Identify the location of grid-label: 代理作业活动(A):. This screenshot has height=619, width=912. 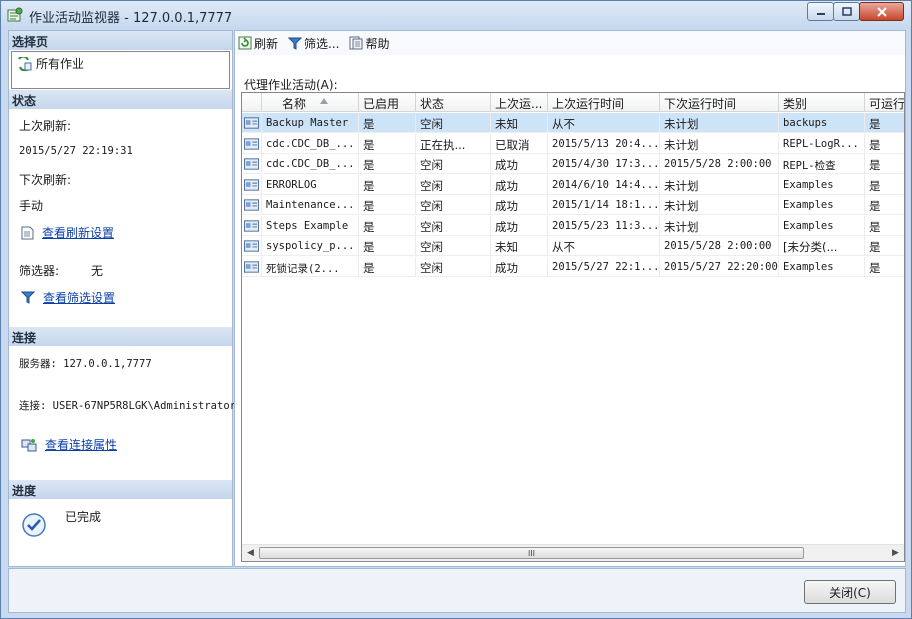
(291, 85).